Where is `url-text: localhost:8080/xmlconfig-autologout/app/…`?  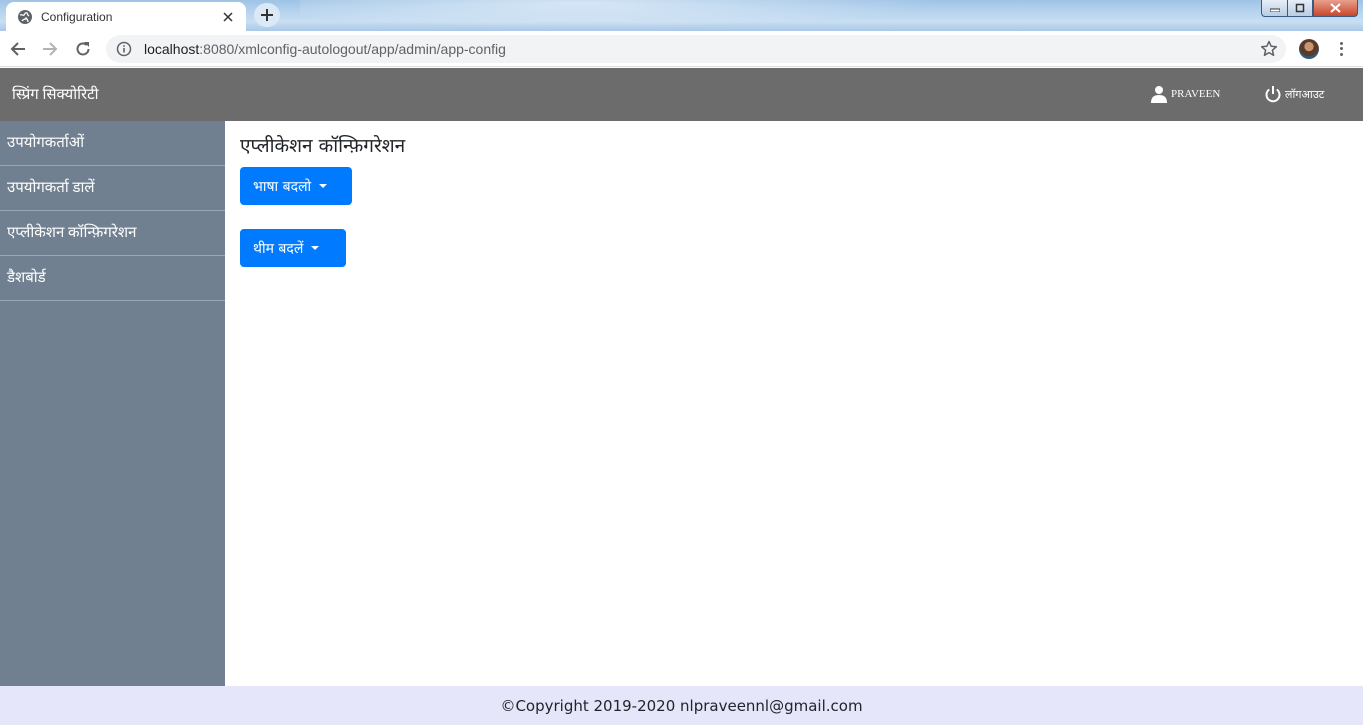 url-text: localhost:8080/xmlconfig-autologout/app/… is located at coordinates (325, 49).